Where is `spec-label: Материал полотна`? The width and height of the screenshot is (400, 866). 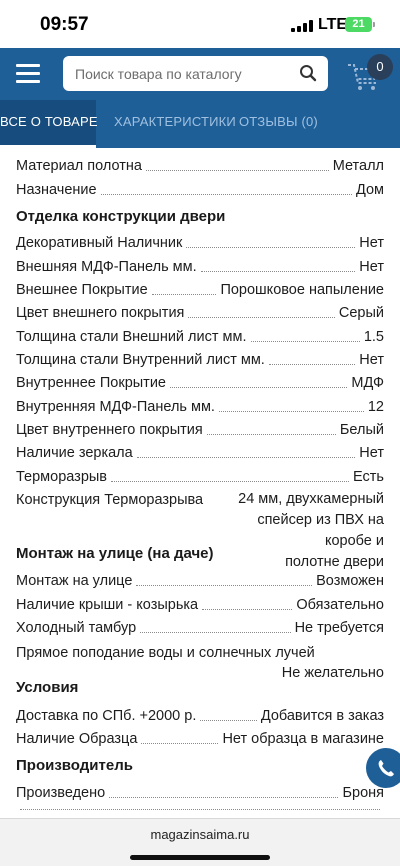 spec-label: Материал полотна is located at coordinates (79, 166).